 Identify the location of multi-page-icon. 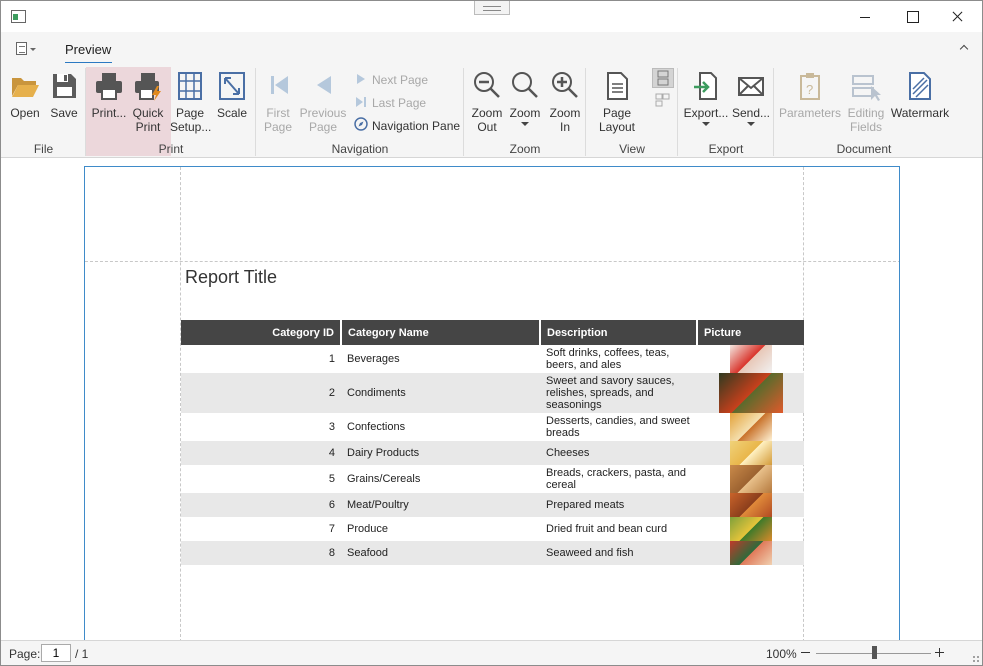
(662, 100).